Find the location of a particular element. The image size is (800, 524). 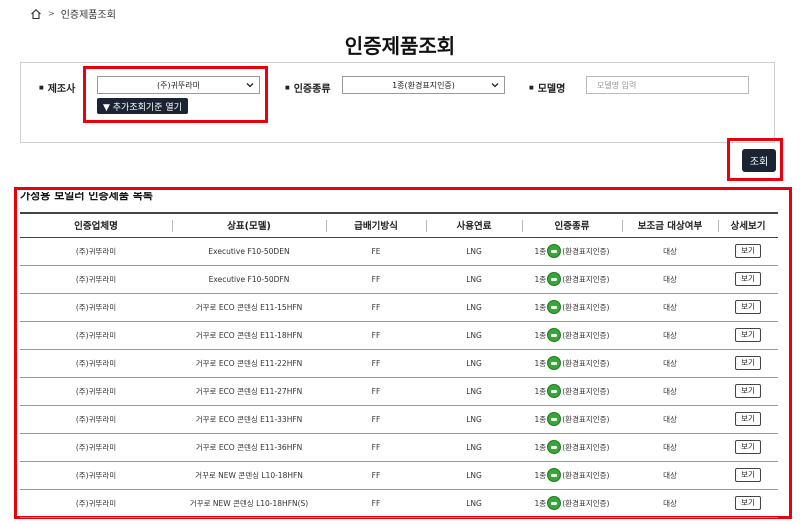

cell-model: Executive F10-50DFN is located at coordinates (249, 279).